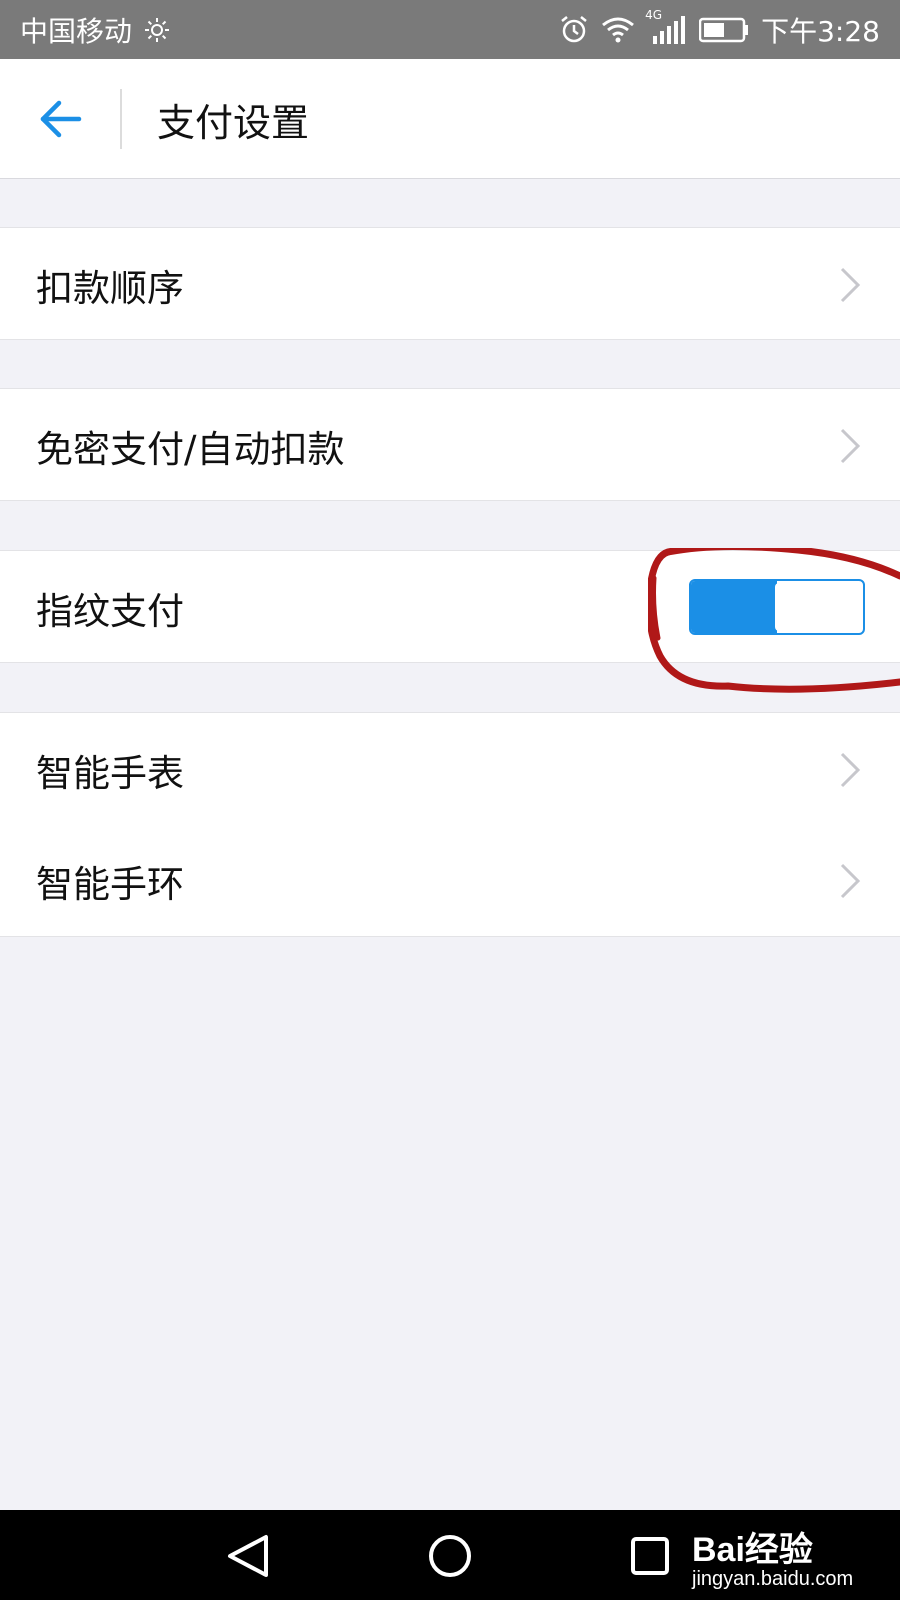 The height and width of the screenshot is (1600, 900). I want to click on settings-item-smart-band: 智能手环, so click(450, 880).